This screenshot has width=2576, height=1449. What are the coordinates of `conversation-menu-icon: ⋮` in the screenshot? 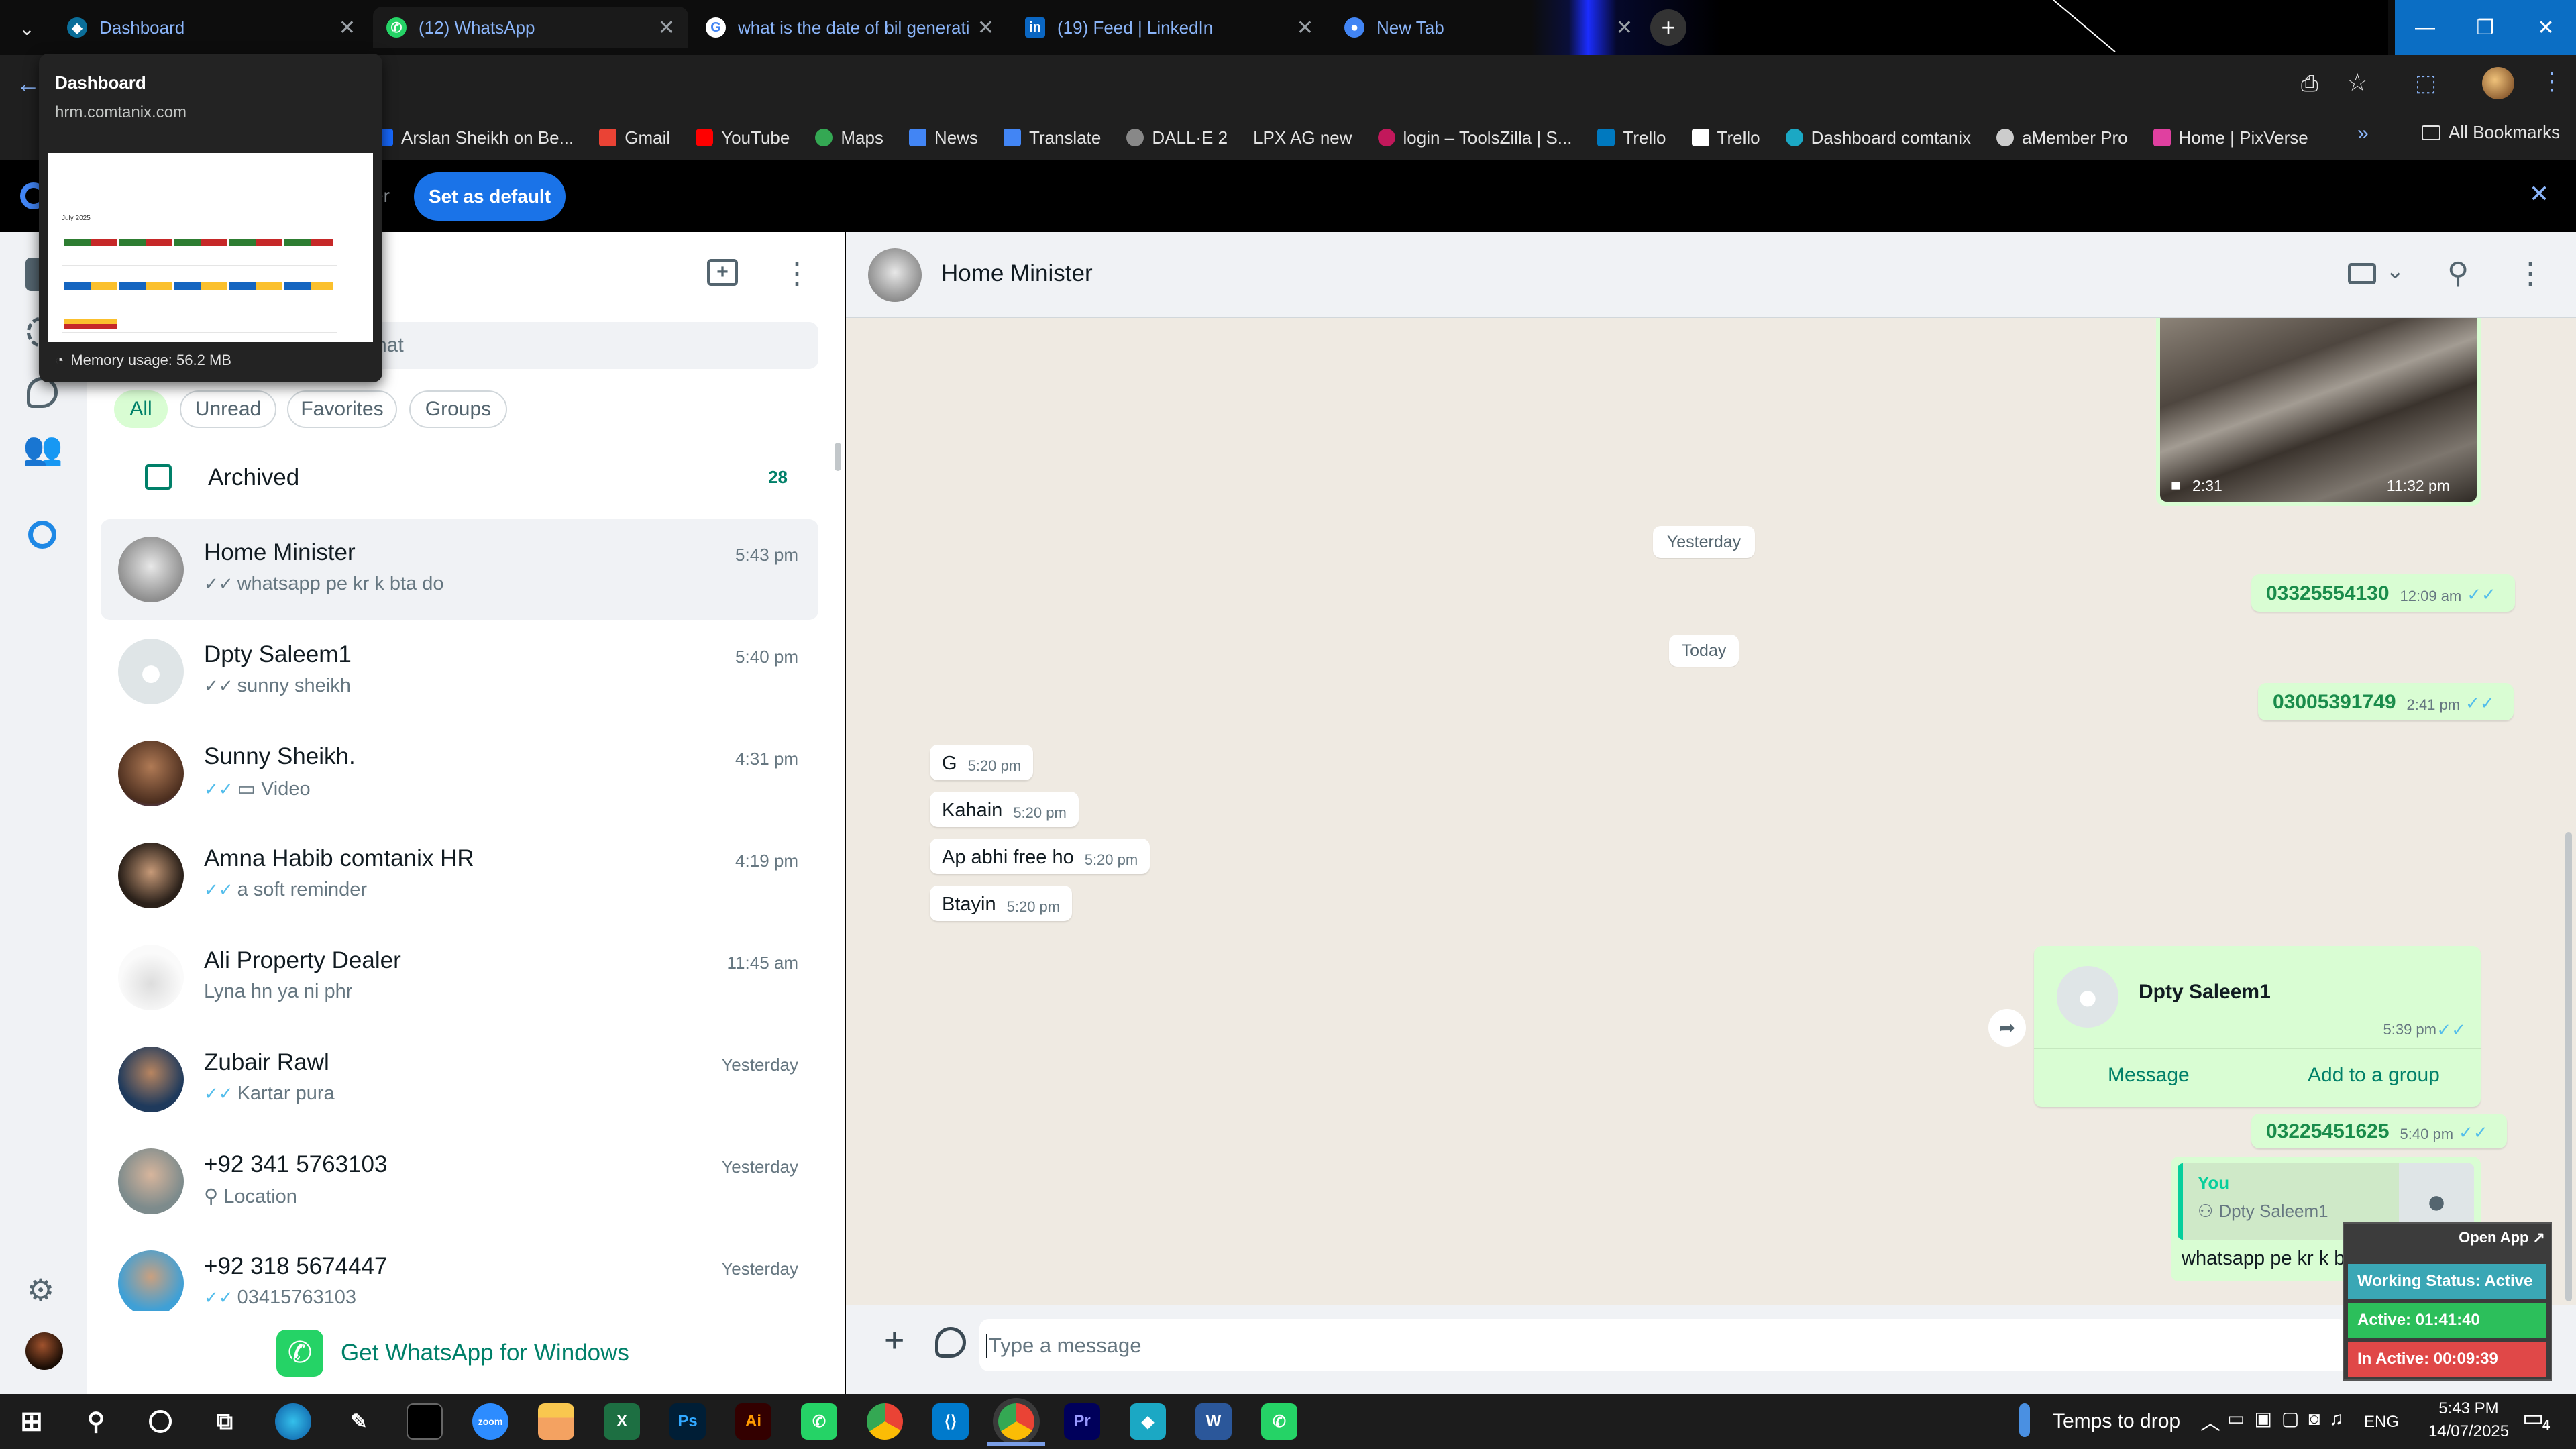 It's located at (2530, 273).